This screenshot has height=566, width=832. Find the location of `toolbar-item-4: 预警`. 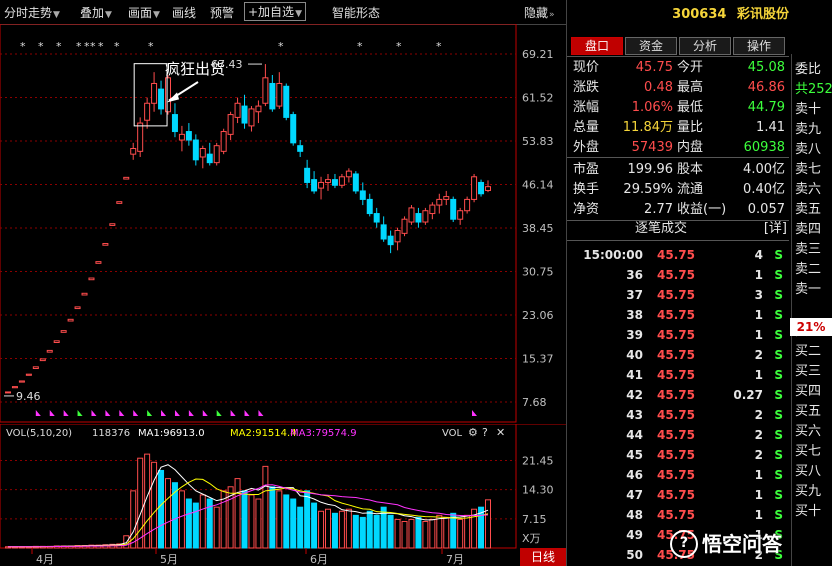

toolbar-item-4: 预警 is located at coordinates (222, 12).